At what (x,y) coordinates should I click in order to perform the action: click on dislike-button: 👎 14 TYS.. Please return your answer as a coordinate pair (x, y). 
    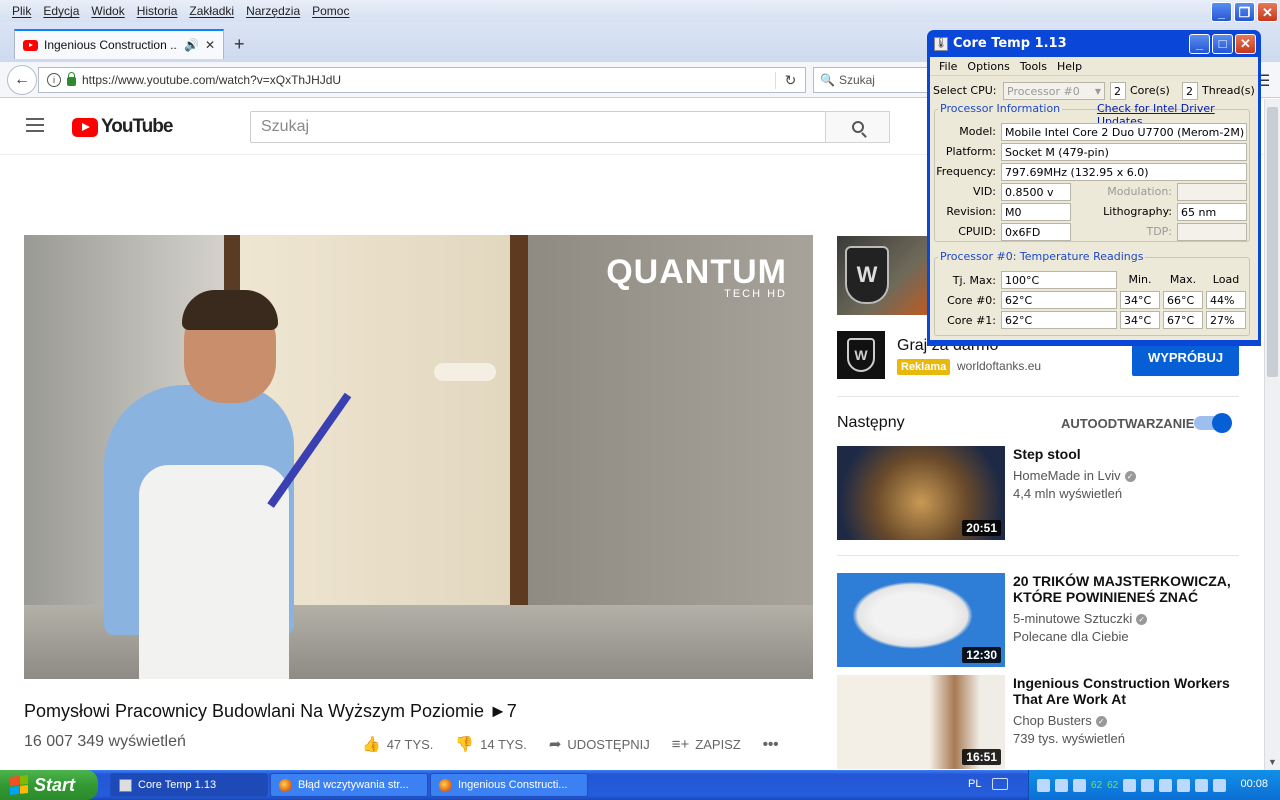
    Looking at the image, I should click on (490, 744).